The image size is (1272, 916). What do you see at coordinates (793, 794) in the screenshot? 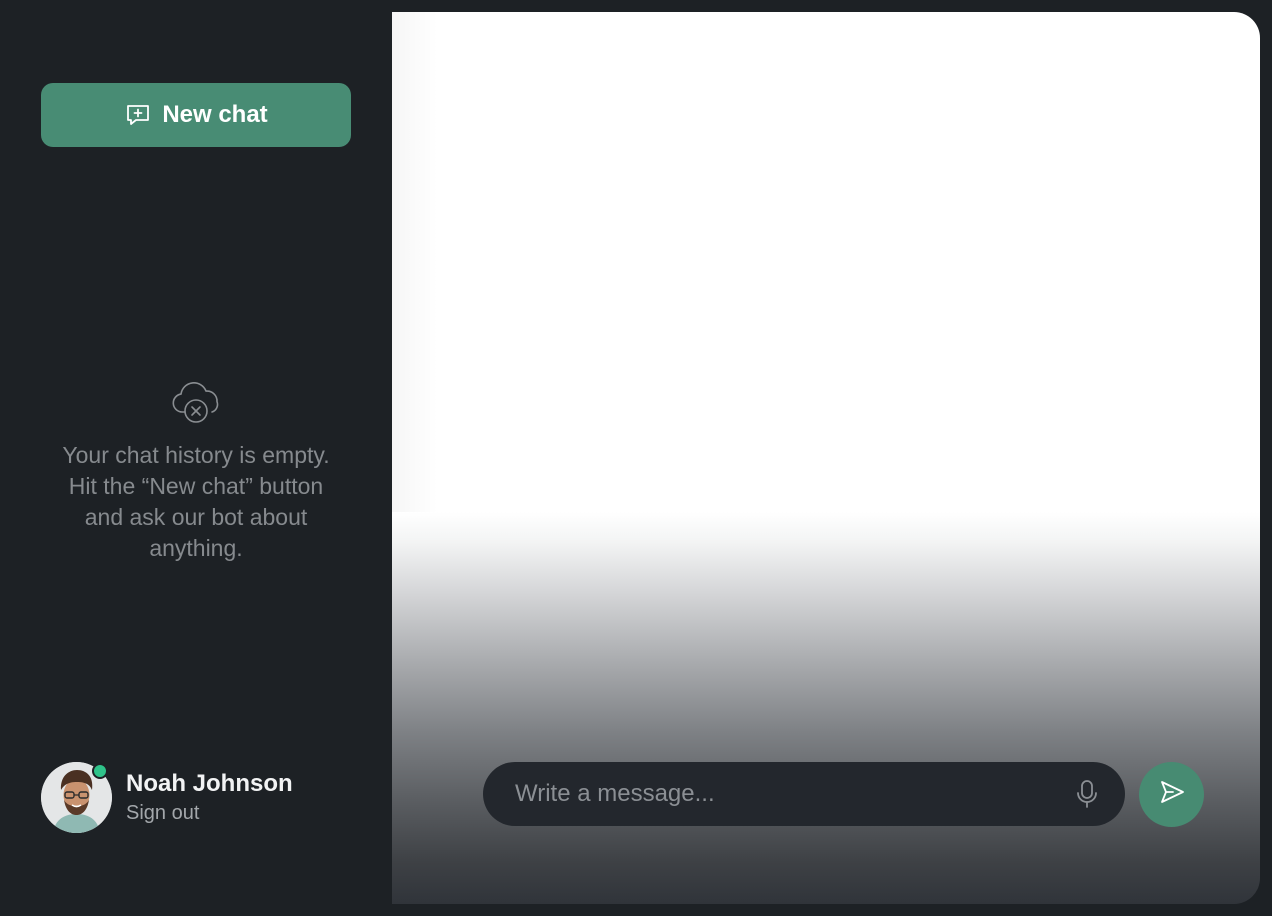
I see `message-input` at bounding box center [793, 794].